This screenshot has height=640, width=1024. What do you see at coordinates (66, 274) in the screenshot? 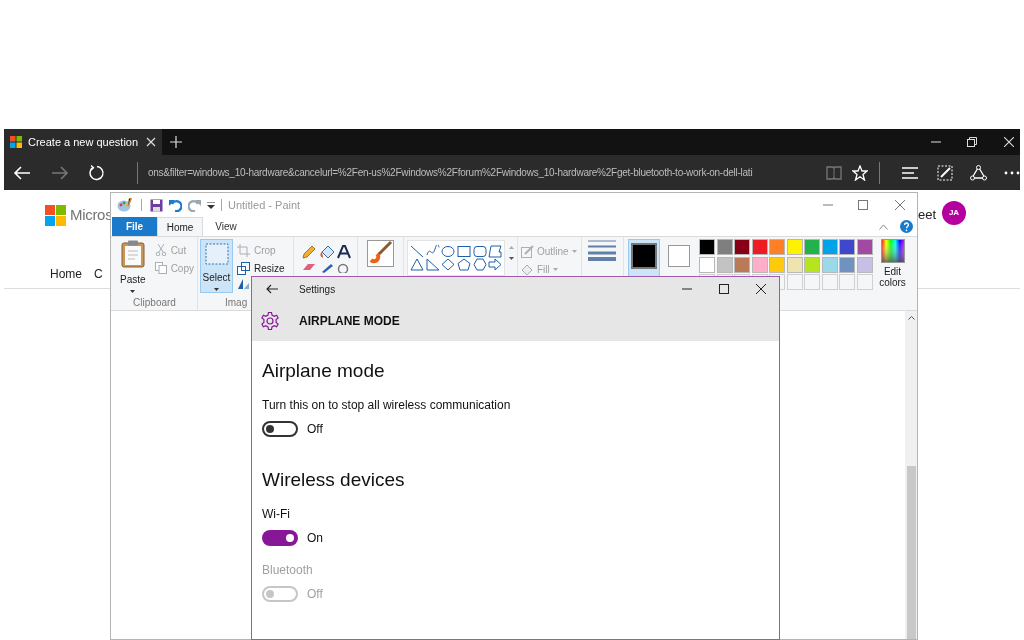
I see `nav-link: Home` at bounding box center [66, 274].